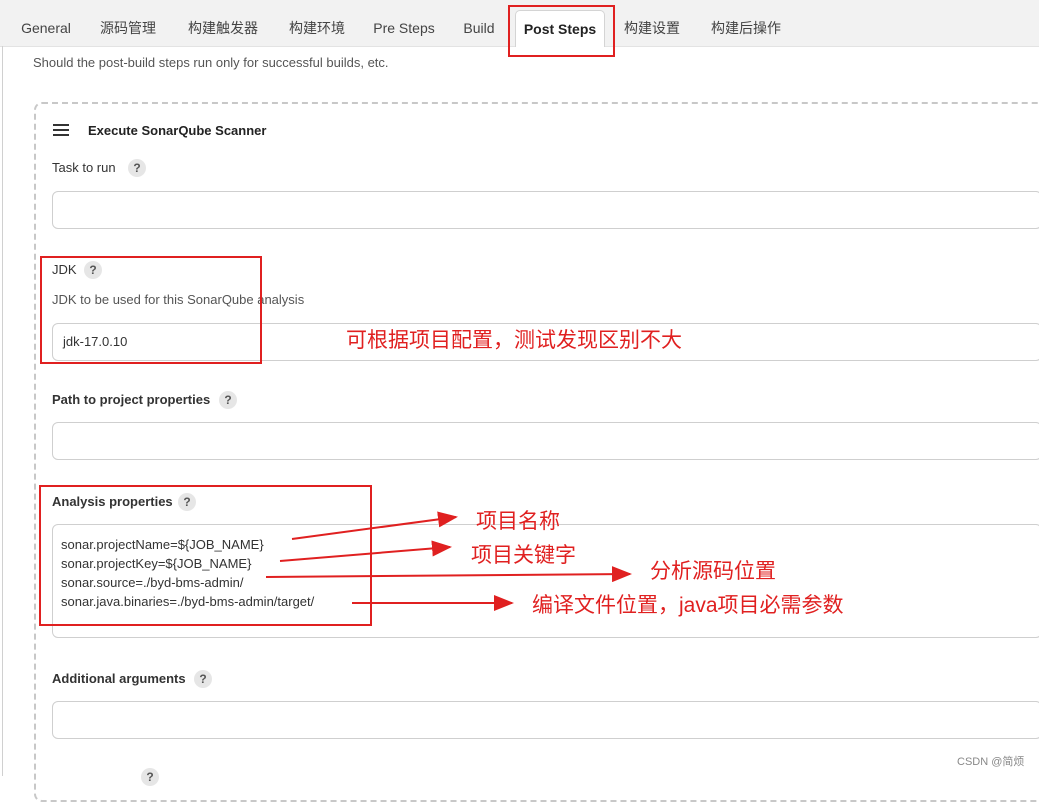 The height and width of the screenshot is (802, 1039). I want to click on binaries-annotation: 编译文件位置，java项目必需参数, so click(688, 605).